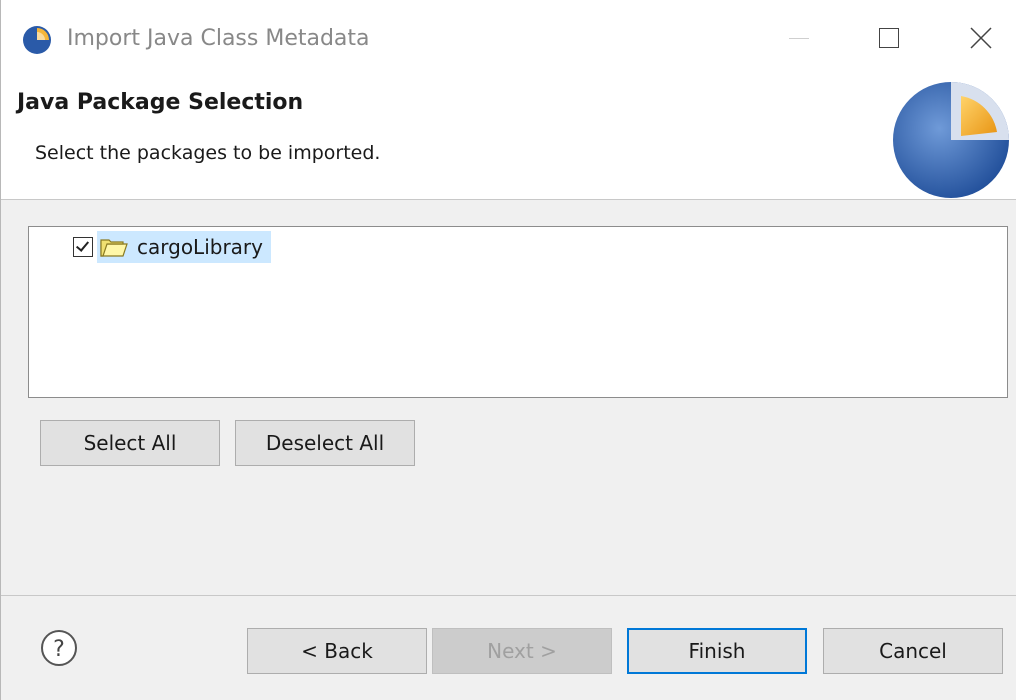 This screenshot has width=1016, height=700. What do you see at coordinates (508, 38) in the screenshot?
I see `title-bar: Import Java Class Metadata` at bounding box center [508, 38].